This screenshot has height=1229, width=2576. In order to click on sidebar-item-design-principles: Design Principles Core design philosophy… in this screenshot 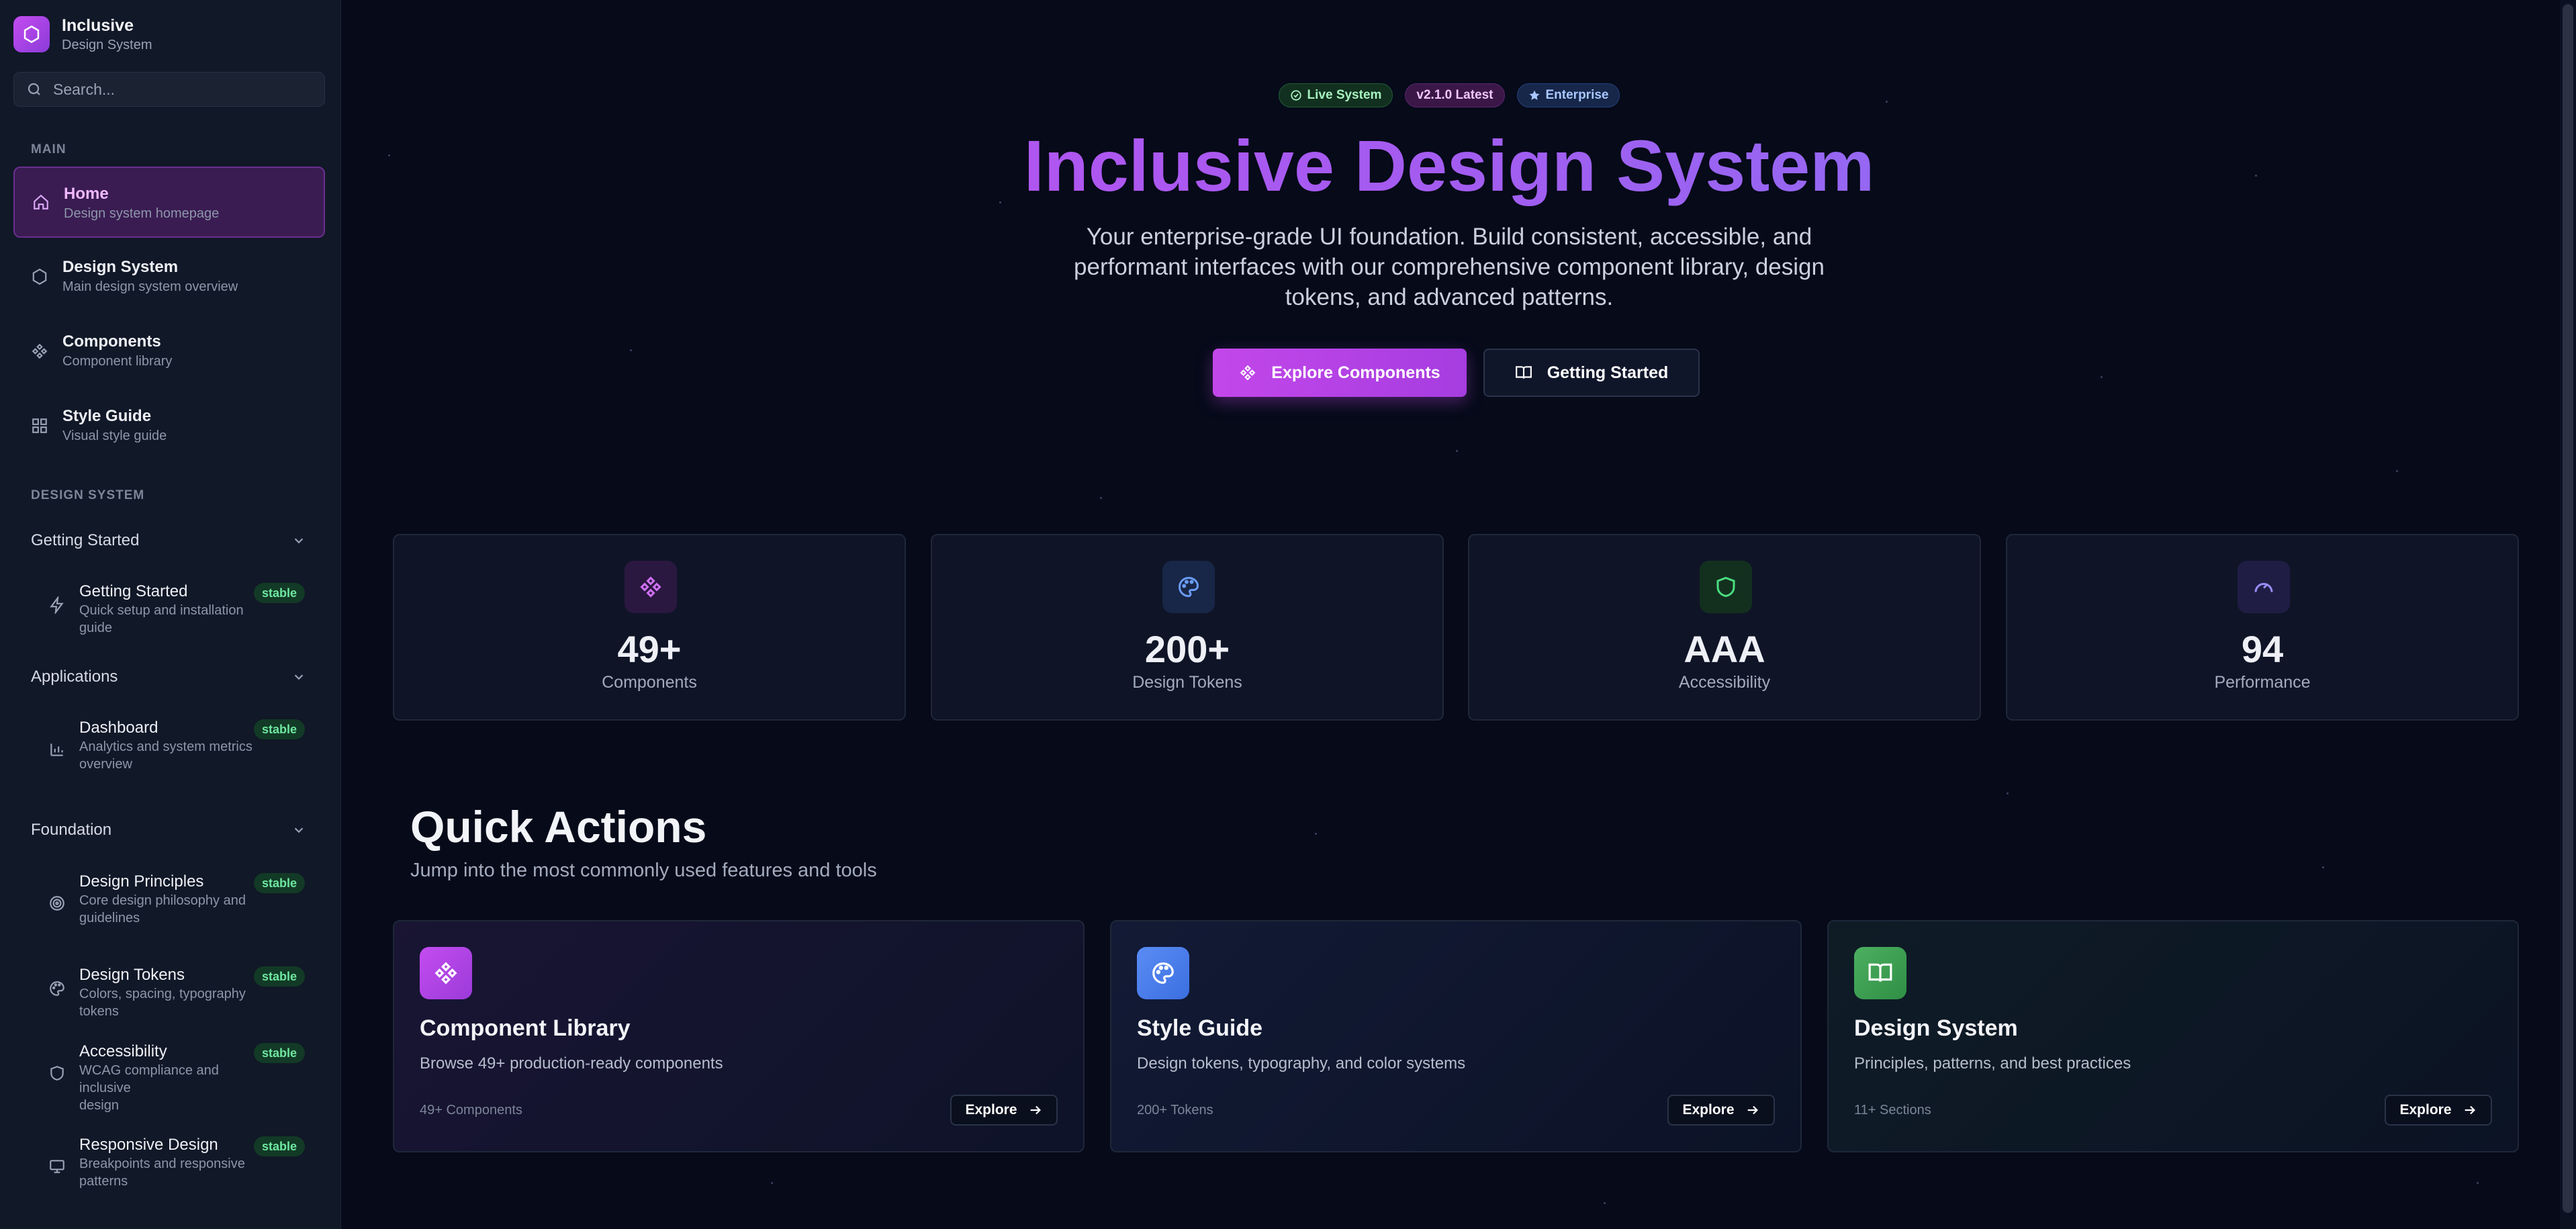, I will do `click(169, 904)`.